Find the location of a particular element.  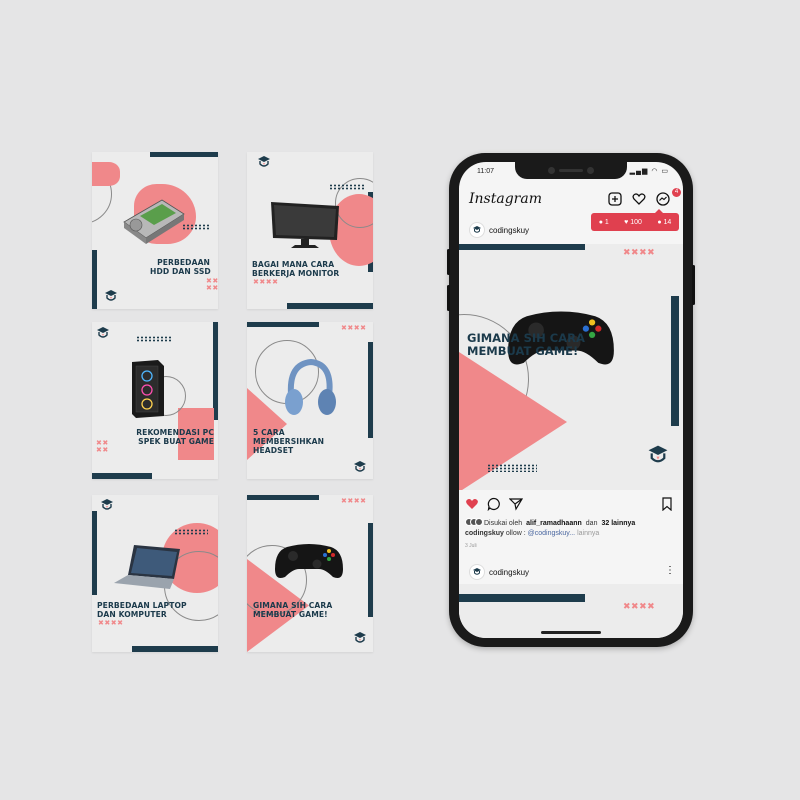

new-post-icon is located at coordinates (615, 200).